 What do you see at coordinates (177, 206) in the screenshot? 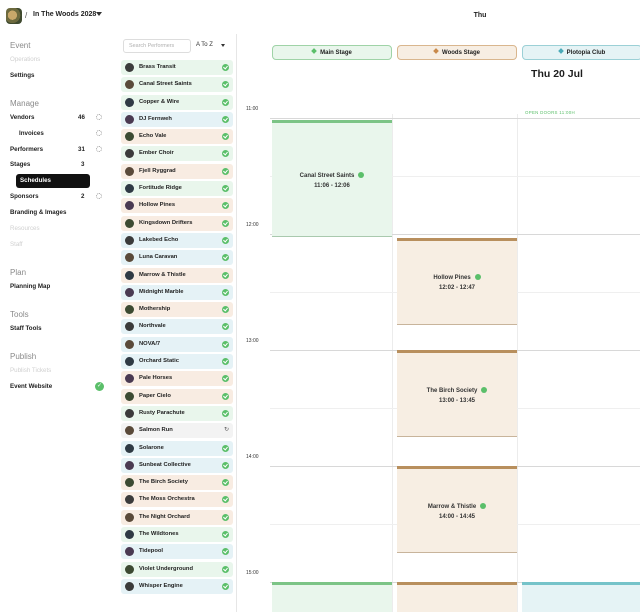
I see `performer-row: Hollow Pines` at bounding box center [177, 206].